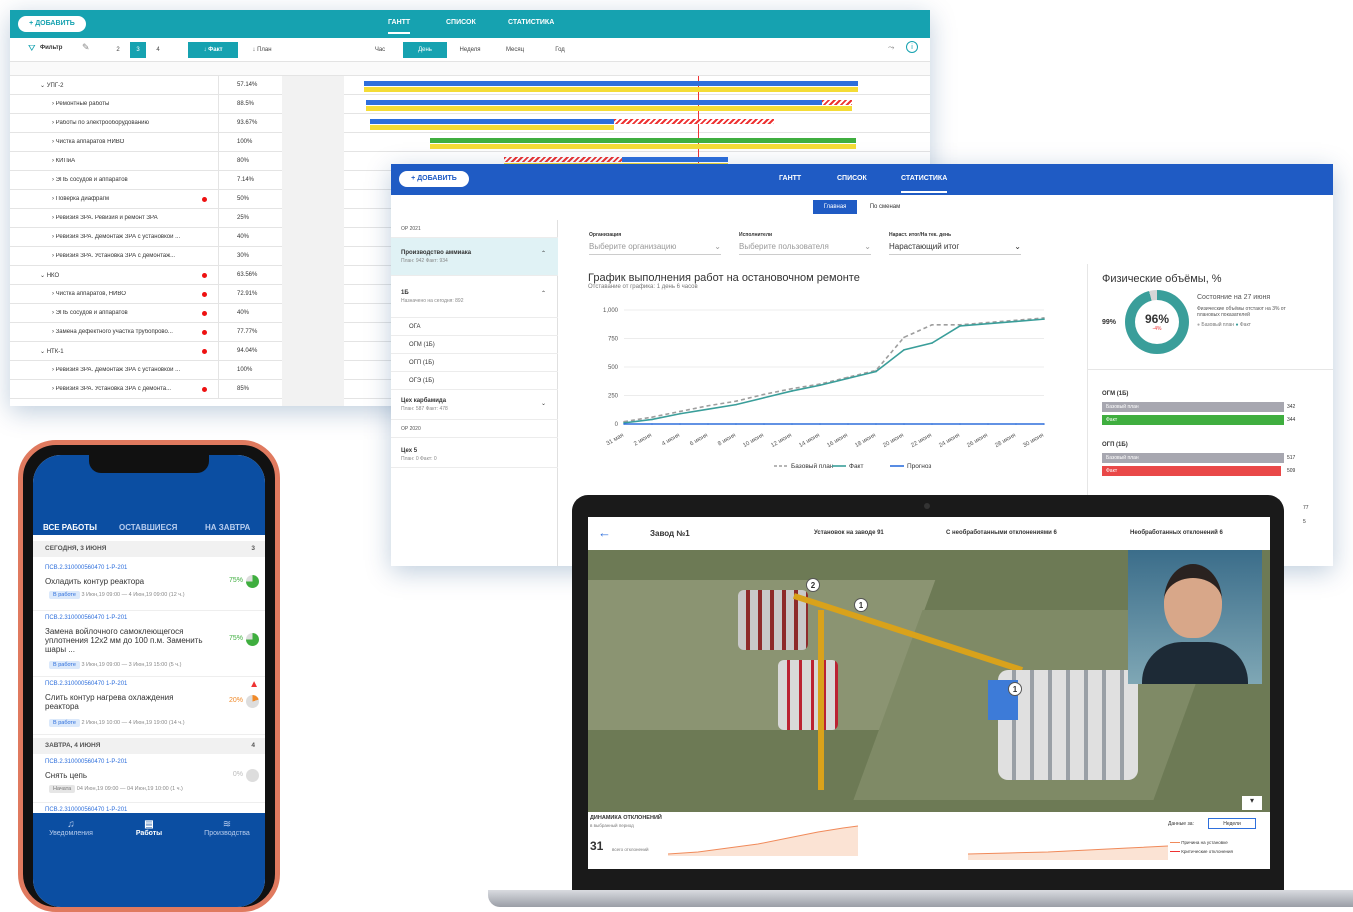  Describe the element at coordinates (149, 828) in the screenshot. I see `nav-works: ▤ Работы` at that location.